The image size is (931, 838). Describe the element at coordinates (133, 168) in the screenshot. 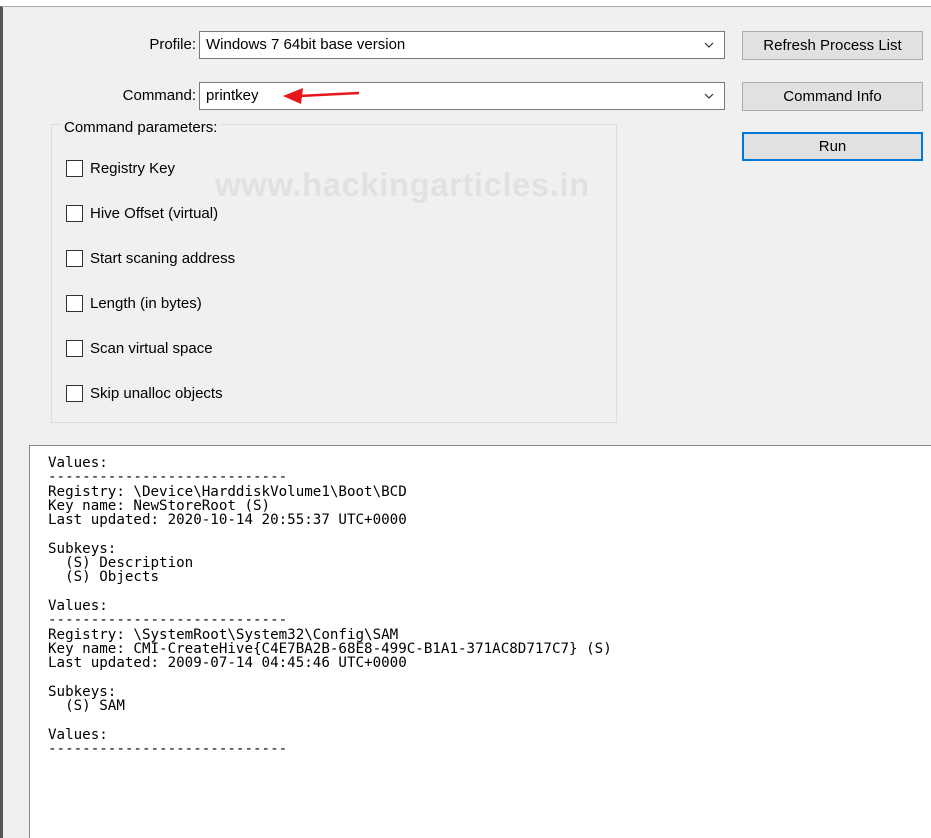

I see `option-label: Registry Key` at that location.